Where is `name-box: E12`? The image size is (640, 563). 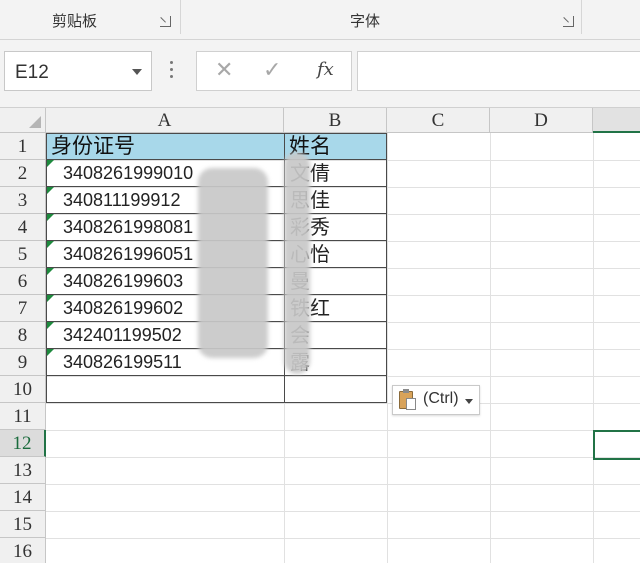 name-box: E12 is located at coordinates (78, 71).